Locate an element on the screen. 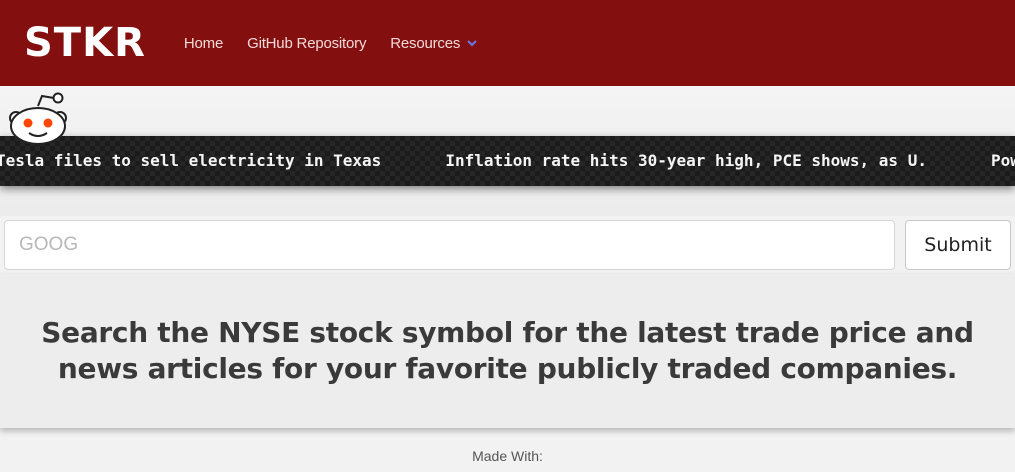  ticker-headline: Tesla files to sell electricity in Texas is located at coordinates (190, 160).